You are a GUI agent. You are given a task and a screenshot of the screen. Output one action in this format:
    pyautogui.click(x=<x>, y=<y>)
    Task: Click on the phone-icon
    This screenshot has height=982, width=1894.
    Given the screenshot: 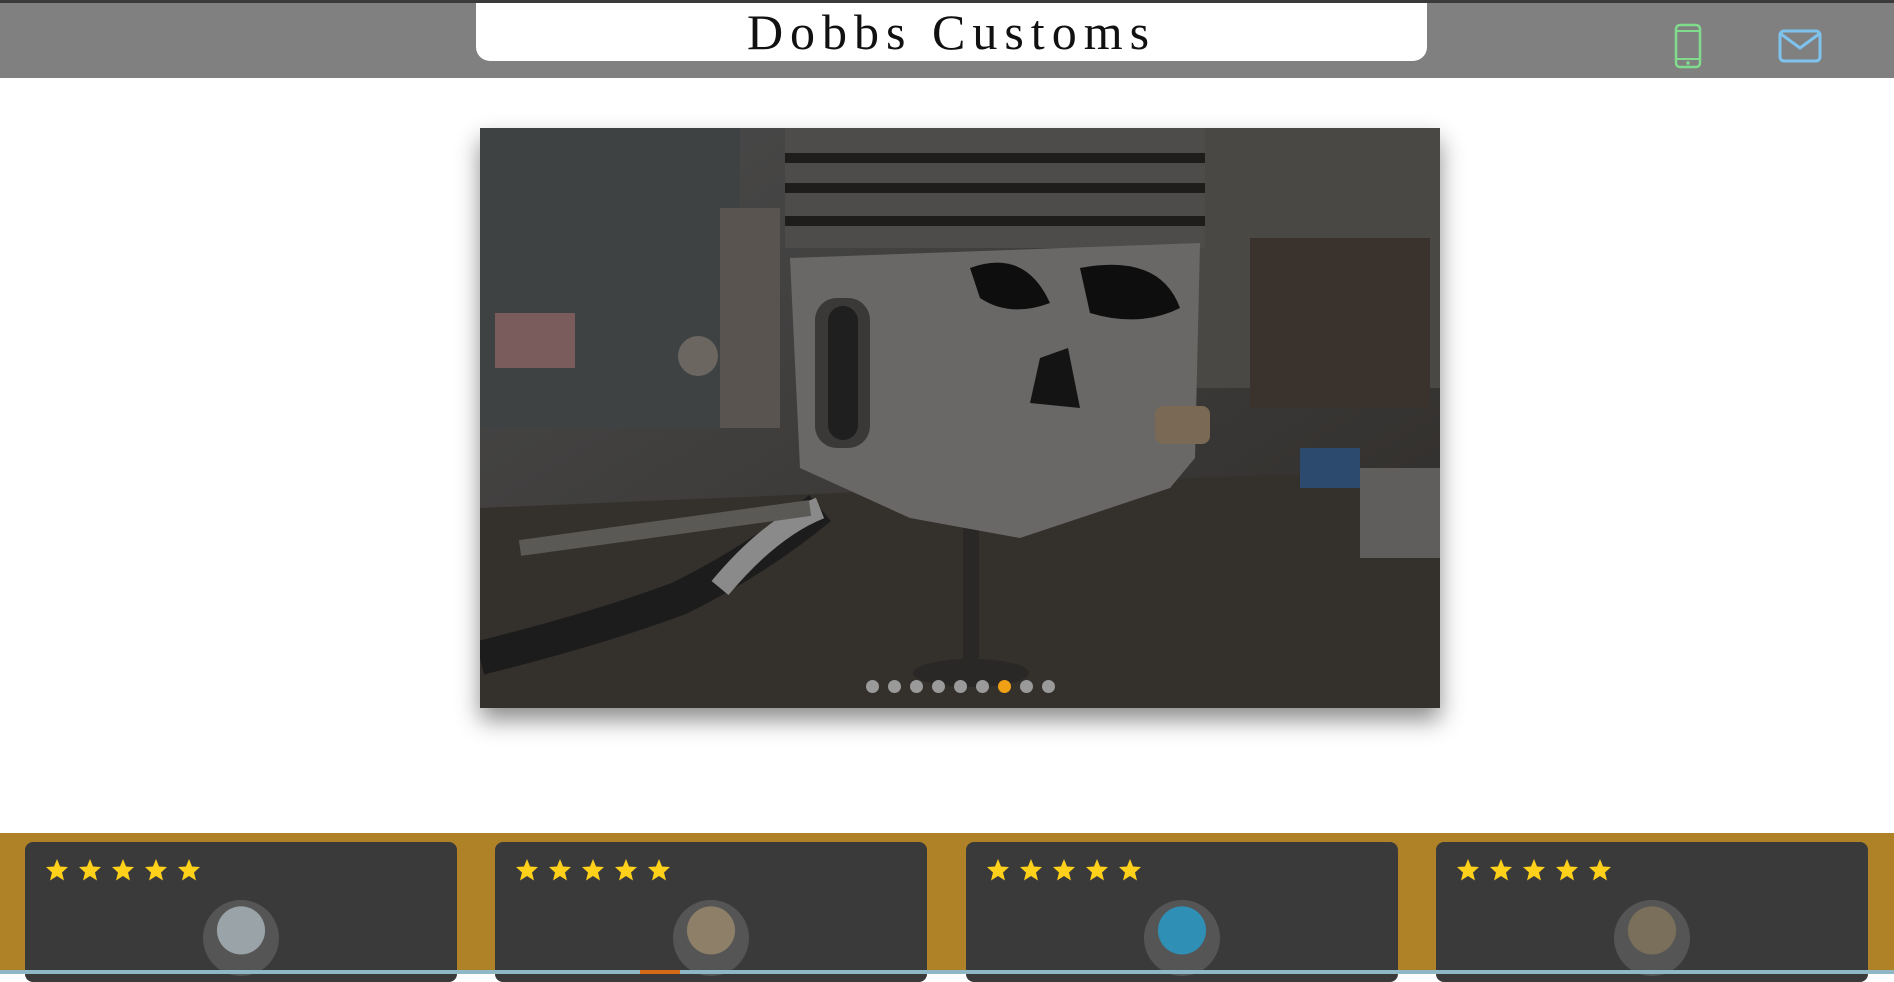 What is the action you would take?
    pyautogui.click(x=1688, y=46)
    